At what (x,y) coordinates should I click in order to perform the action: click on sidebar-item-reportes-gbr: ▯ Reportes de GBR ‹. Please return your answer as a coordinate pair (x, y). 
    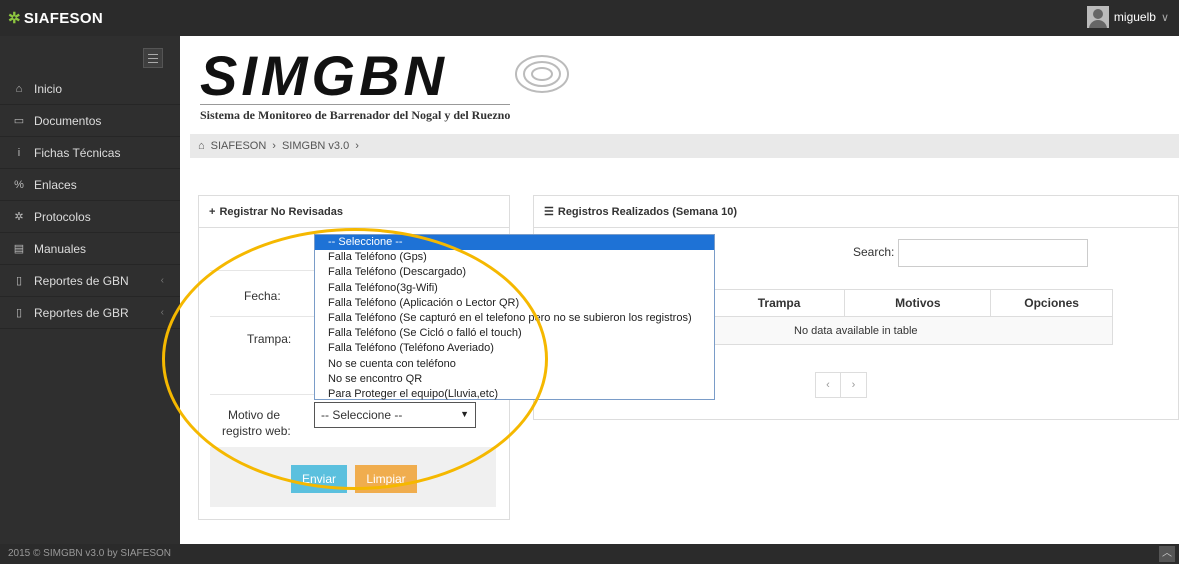
    Looking at the image, I should click on (90, 313).